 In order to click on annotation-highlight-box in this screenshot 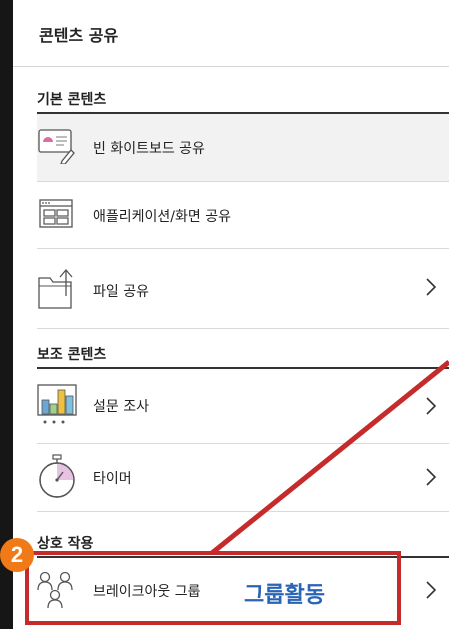, I will do `click(213, 588)`.